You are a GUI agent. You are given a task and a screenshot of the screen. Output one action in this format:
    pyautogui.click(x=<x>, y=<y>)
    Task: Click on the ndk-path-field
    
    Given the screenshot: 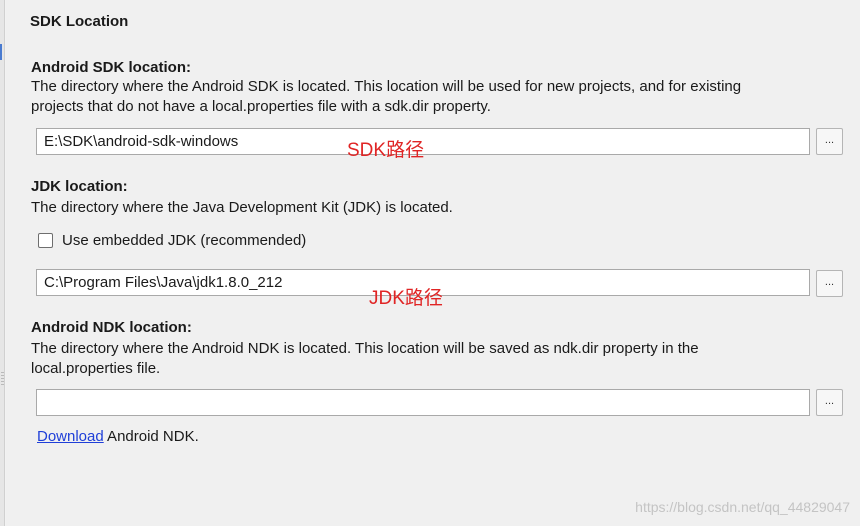 What is the action you would take?
    pyautogui.click(x=423, y=402)
    